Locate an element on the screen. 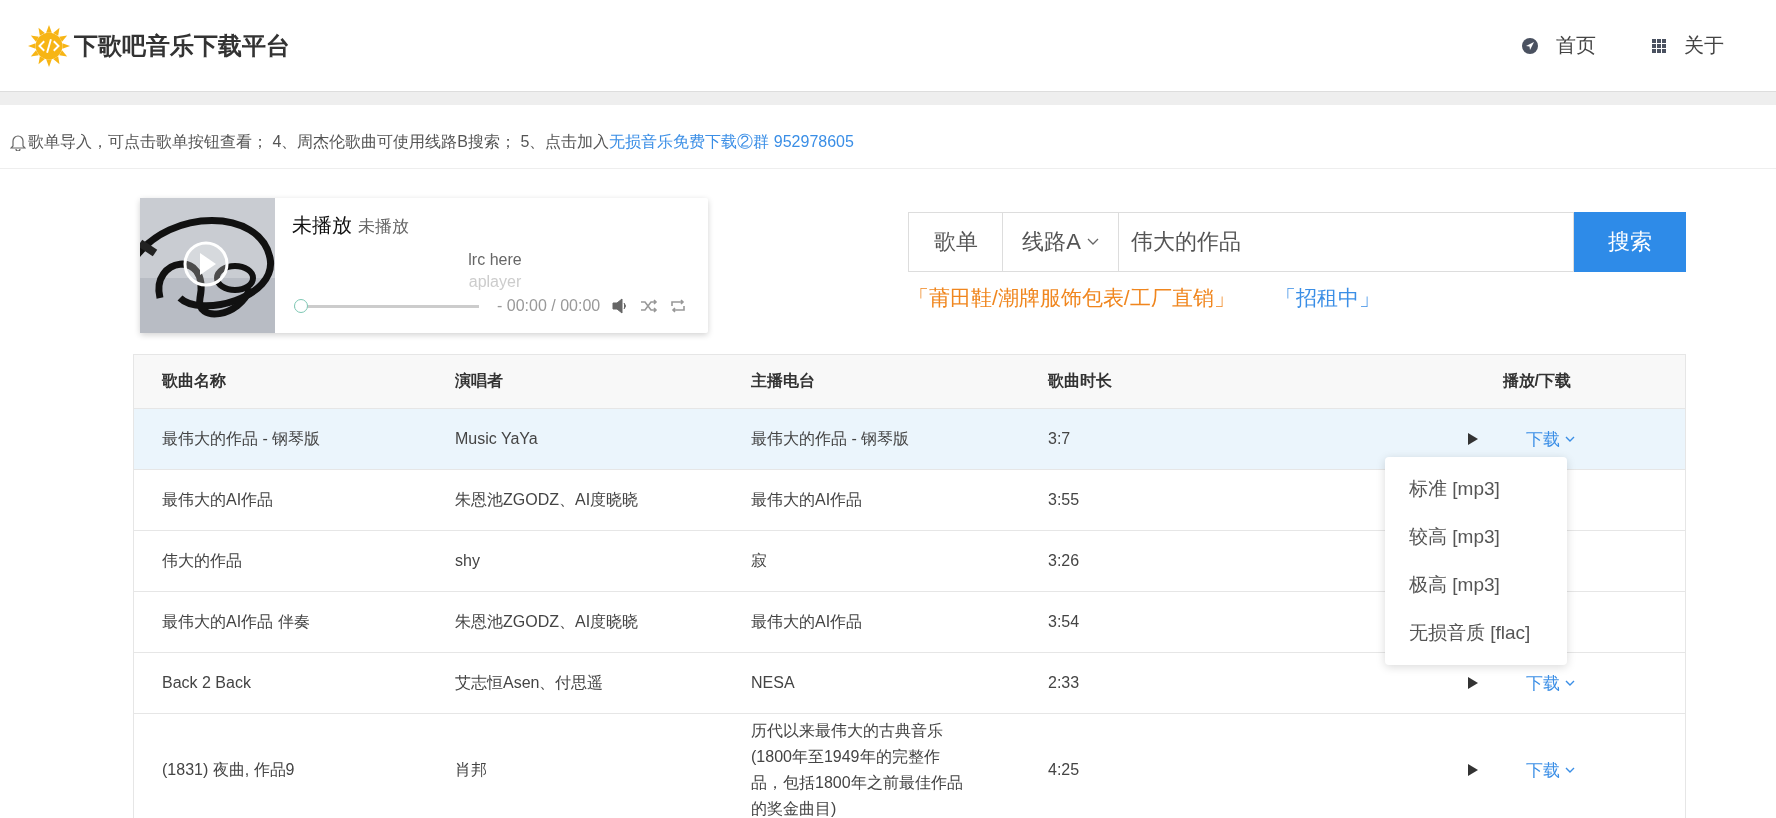 This screenshot has width=1776, height=818. table-cell: 3:26 is located at coordinates (1064, 560).